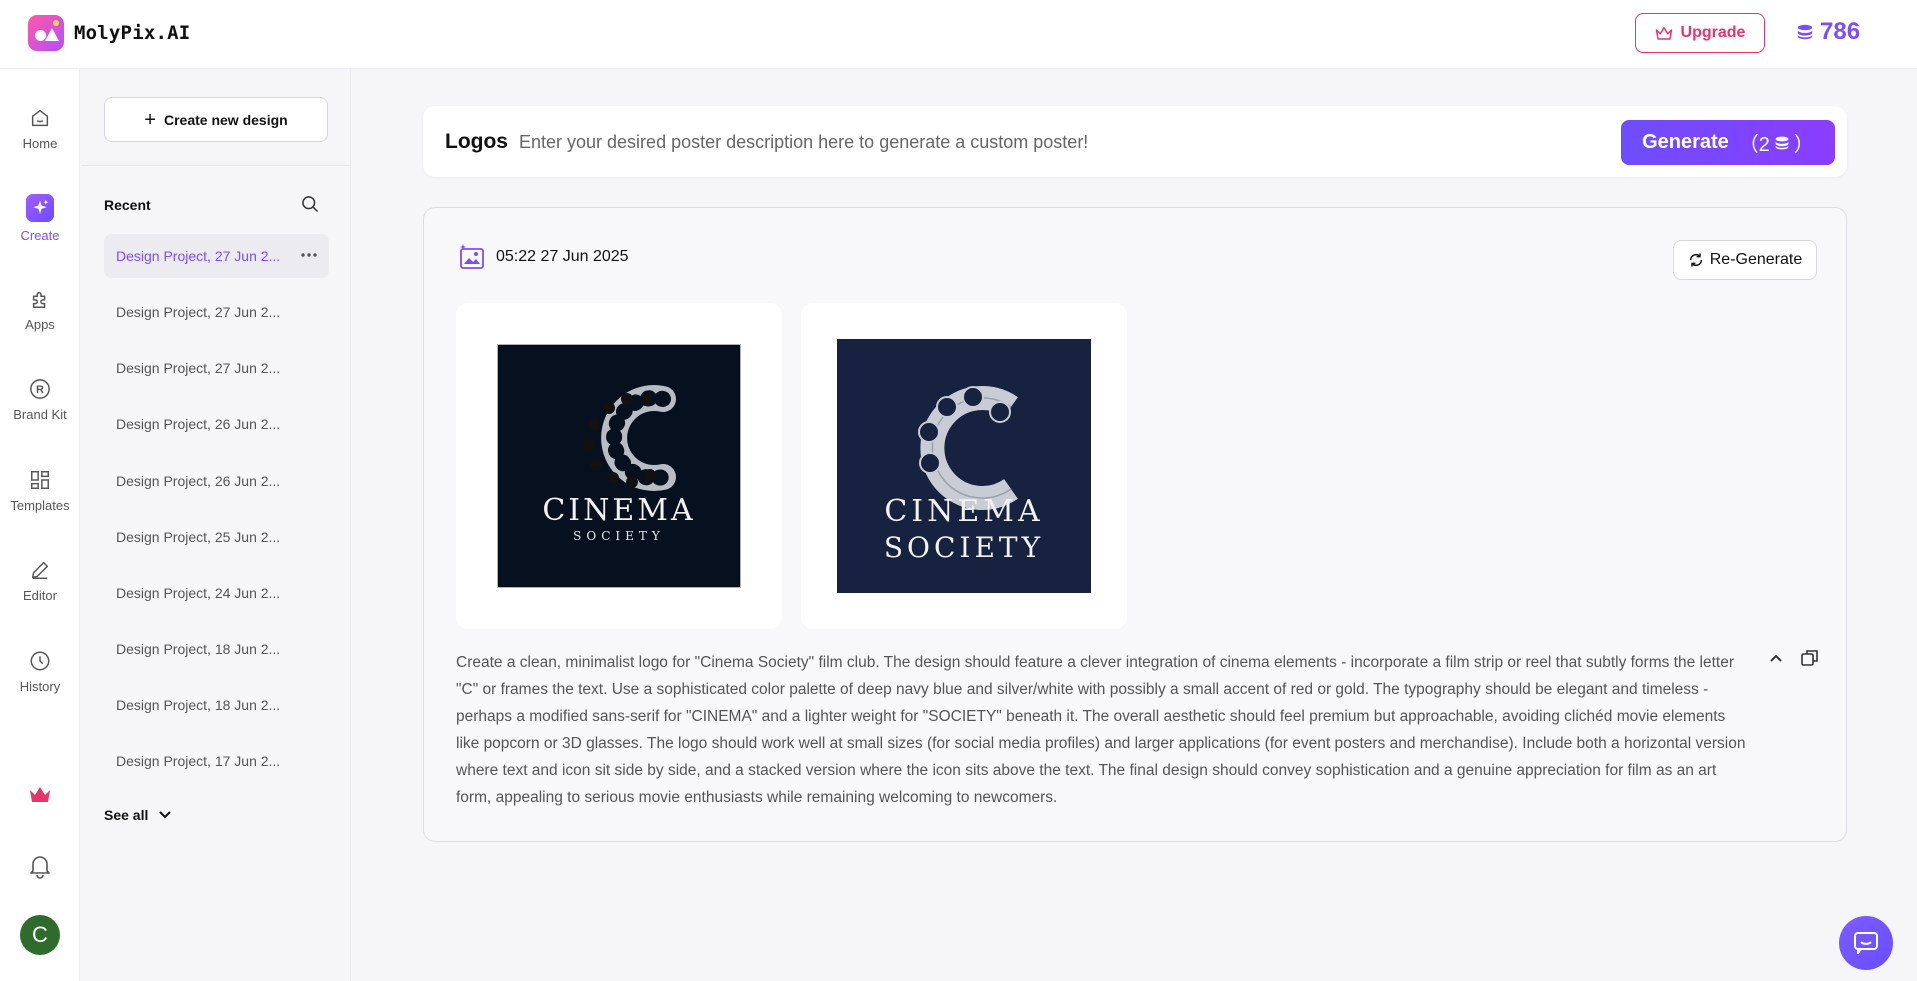 This screenshot has width=1917, height=981. Describe the element at coordinates (472, 256) in the screenshot. I see `ai-image-icon` at that location.